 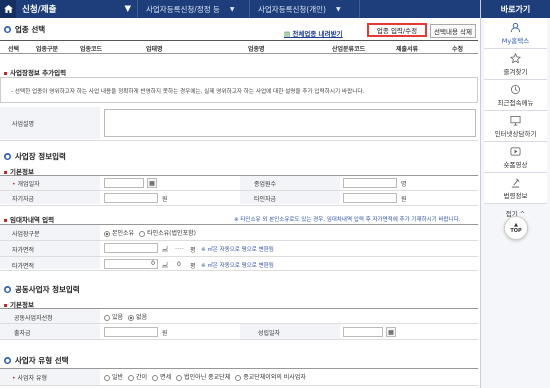 I want to click on home-button, so click(x=8, y=9).